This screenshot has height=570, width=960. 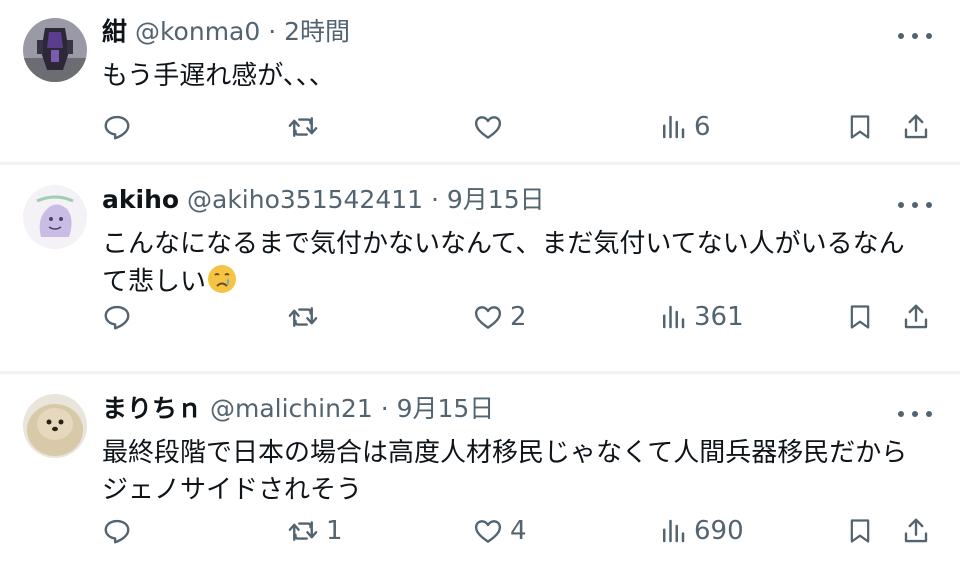 I want to click on post-text-line: もう手遅れ感が、、、, so click(x=218, y=76).